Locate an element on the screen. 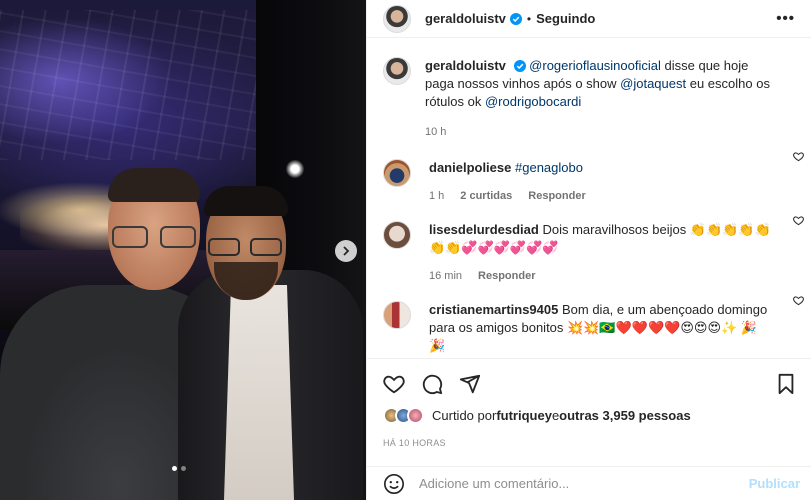 The width and height of the screenshot is (811, 500). commenter-username: danielpoliese is located at coordinates (470, 167).